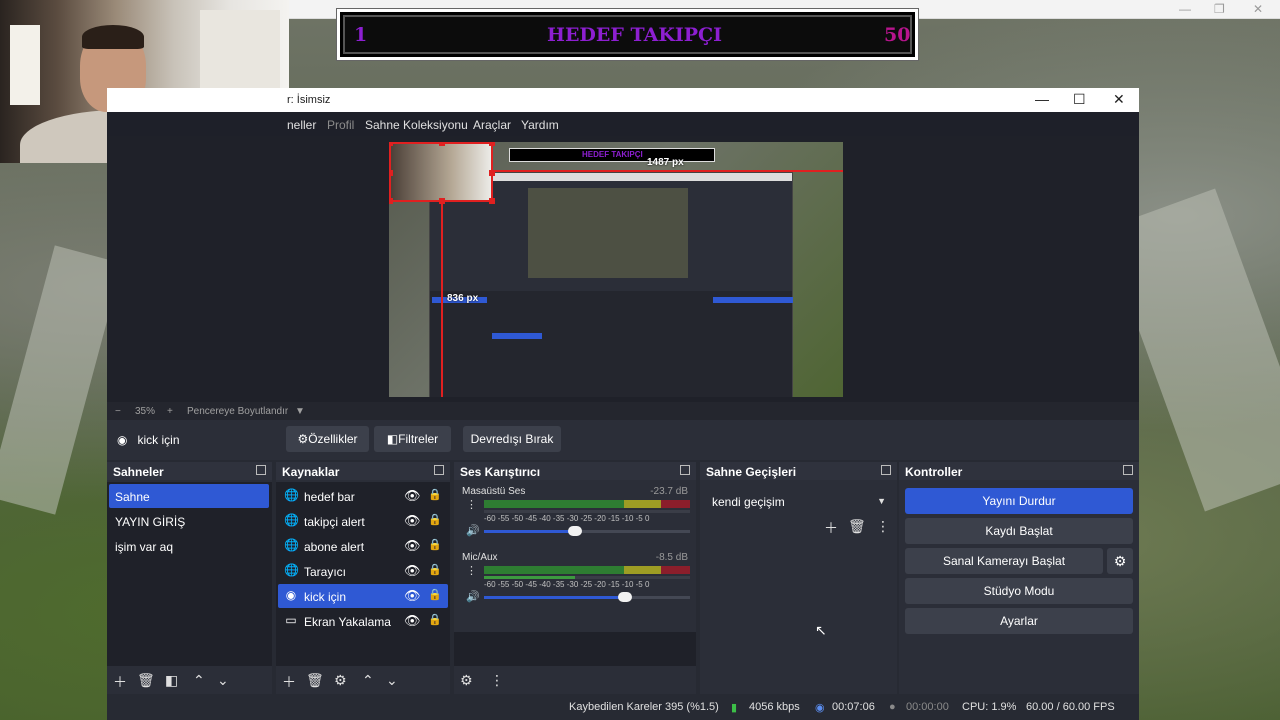 This screenshot has width=1280, height=720. Describe the element at coordinates (301, 125) in the screenshot. I see `menu-scenes: neller` at that location.